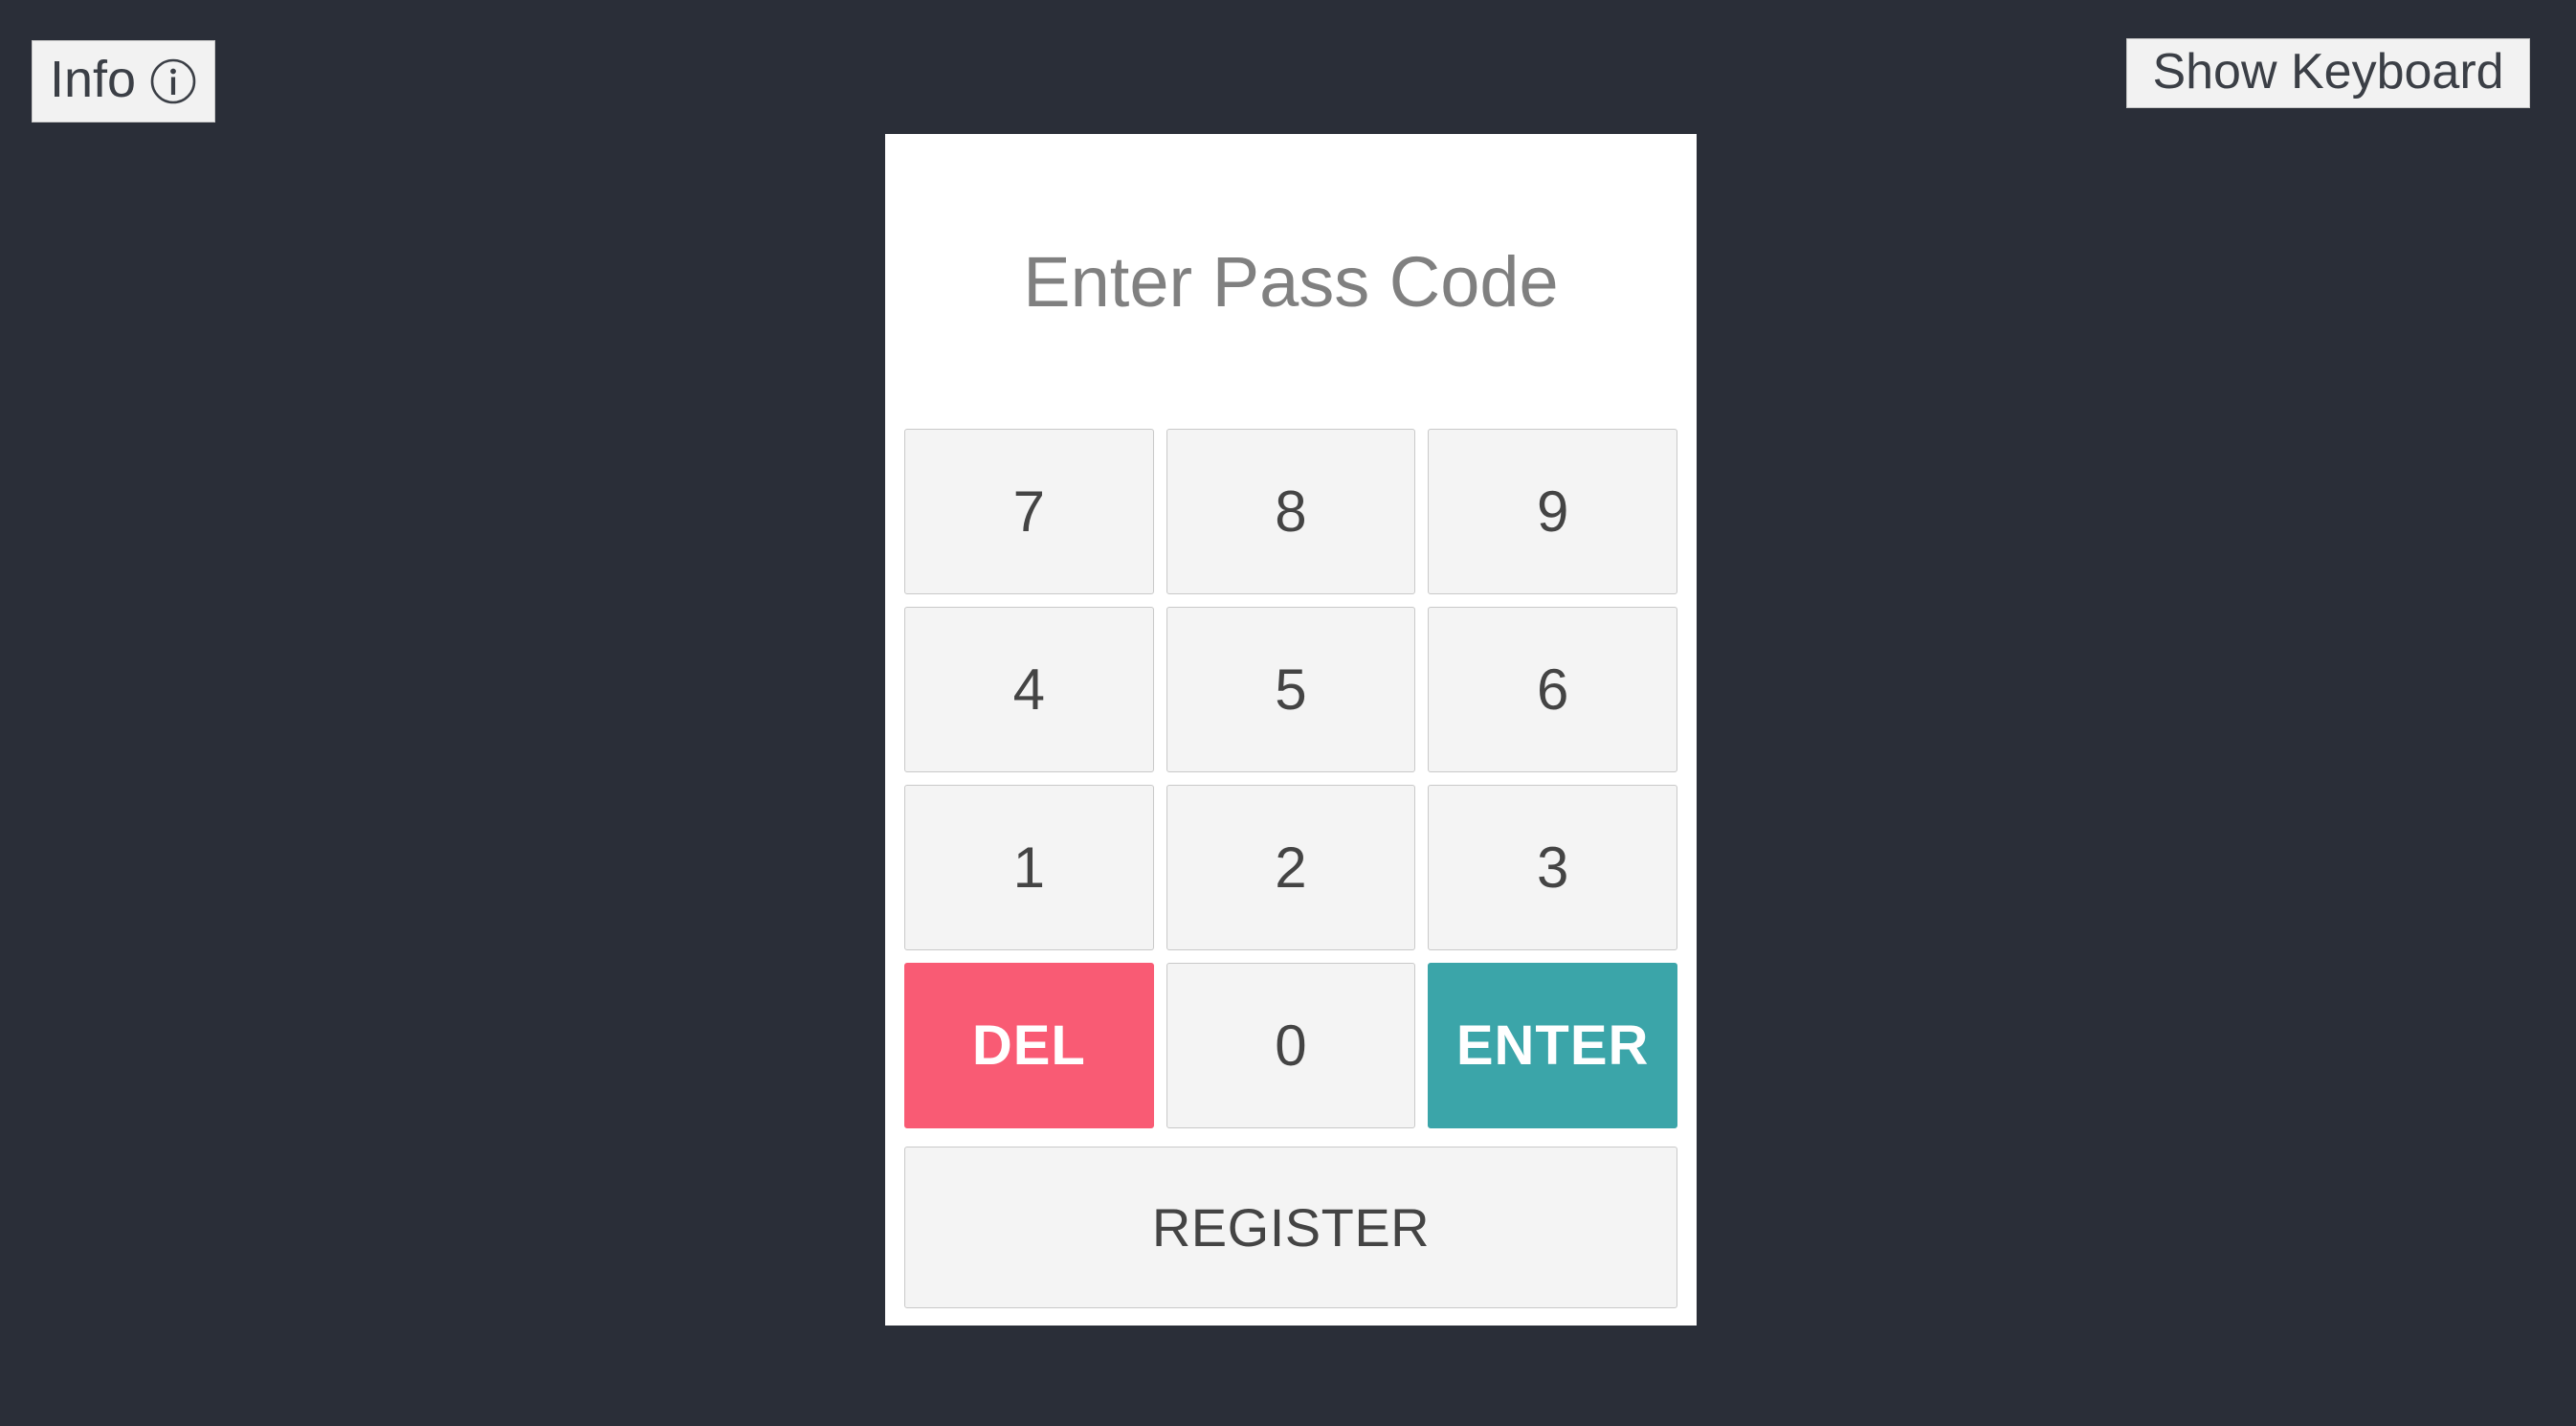 Image resolution: width=2576 pixels, height=1426 pixels. What do you see at coordinates (173, 81) in the screenshot?
I see `info-circle-icon` at bounding box center [173, 81].